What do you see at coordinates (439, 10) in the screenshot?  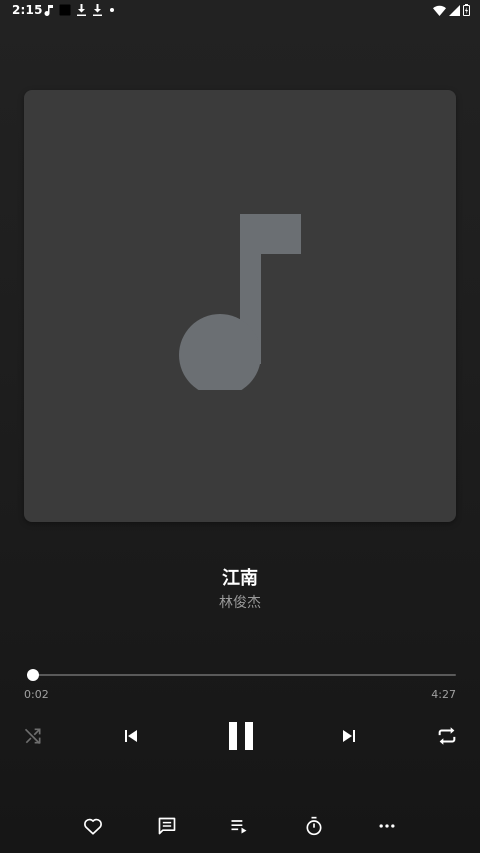 I see `wifi-icon` at bounding box center [439, 10].